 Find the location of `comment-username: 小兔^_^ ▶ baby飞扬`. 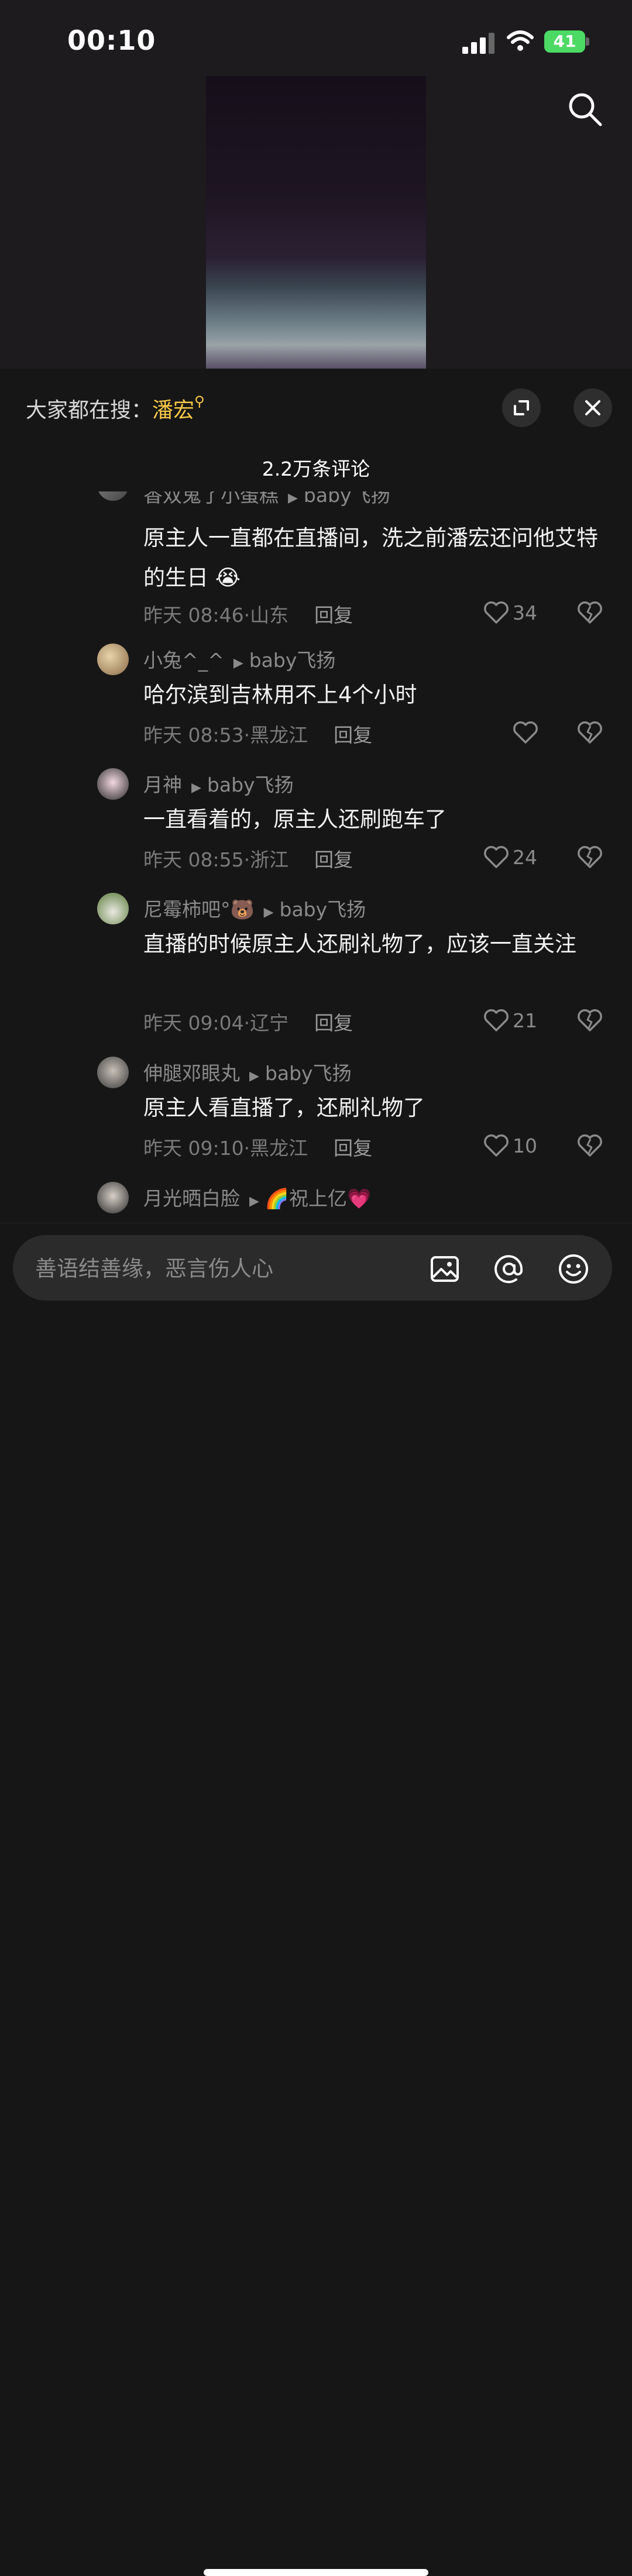

comment-username: 小兔^_^ ▶ baby飞扬 is located at coordinates (239, 659).